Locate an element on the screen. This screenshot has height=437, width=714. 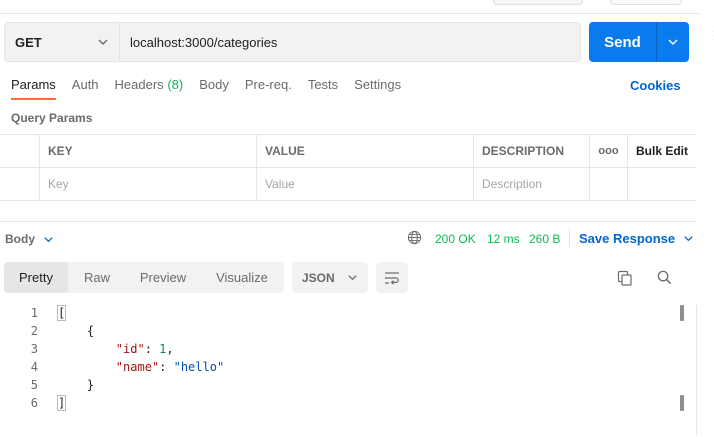
top-strip is located at coordinates (357, 7).